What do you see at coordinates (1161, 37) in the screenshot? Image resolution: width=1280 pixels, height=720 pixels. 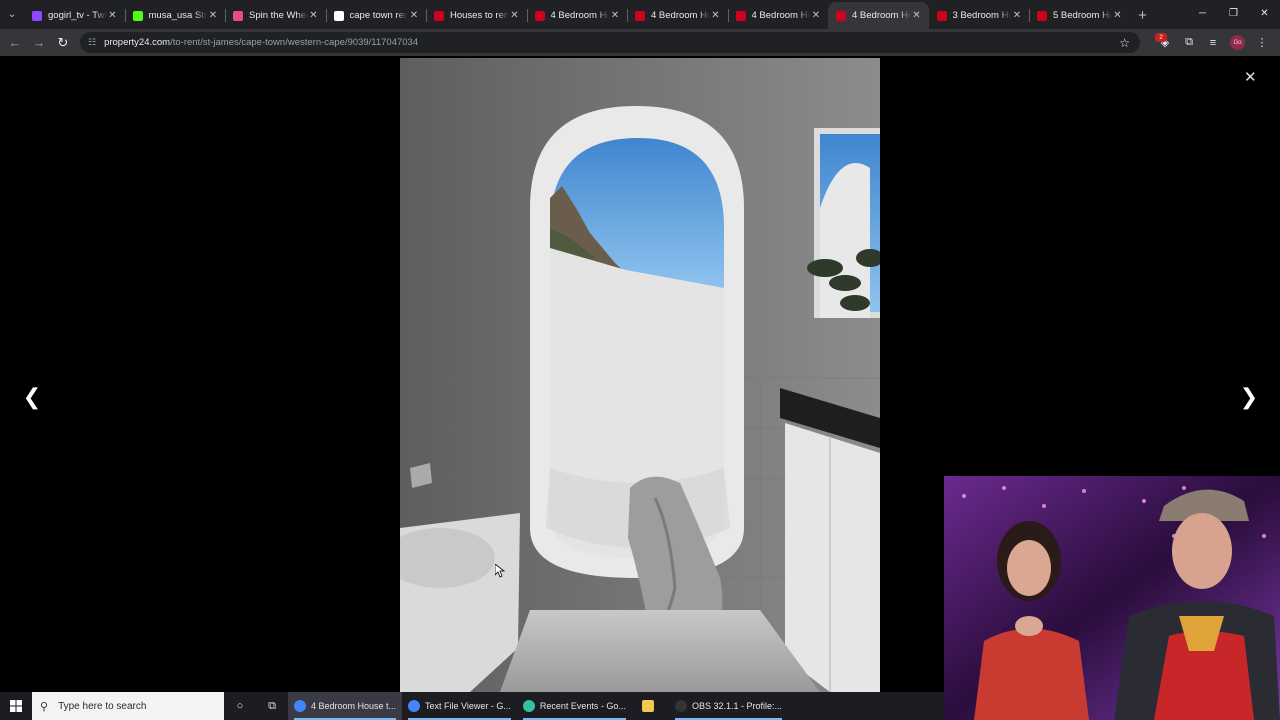 I see `extension-badge: 2` at bounding box center [1161, 37].